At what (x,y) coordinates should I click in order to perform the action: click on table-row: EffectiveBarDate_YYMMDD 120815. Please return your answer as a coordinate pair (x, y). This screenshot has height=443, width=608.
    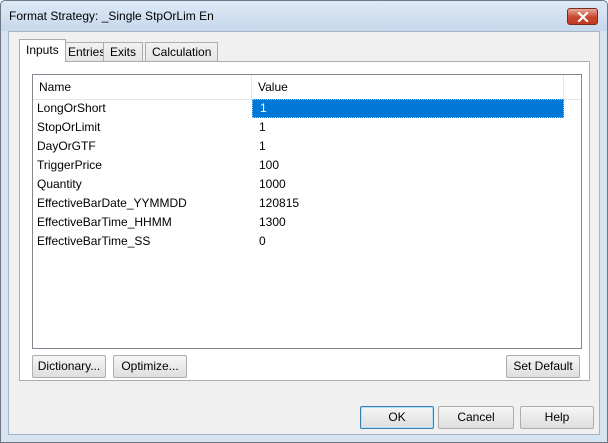
    Looking at the image, I should click on (307, 203).